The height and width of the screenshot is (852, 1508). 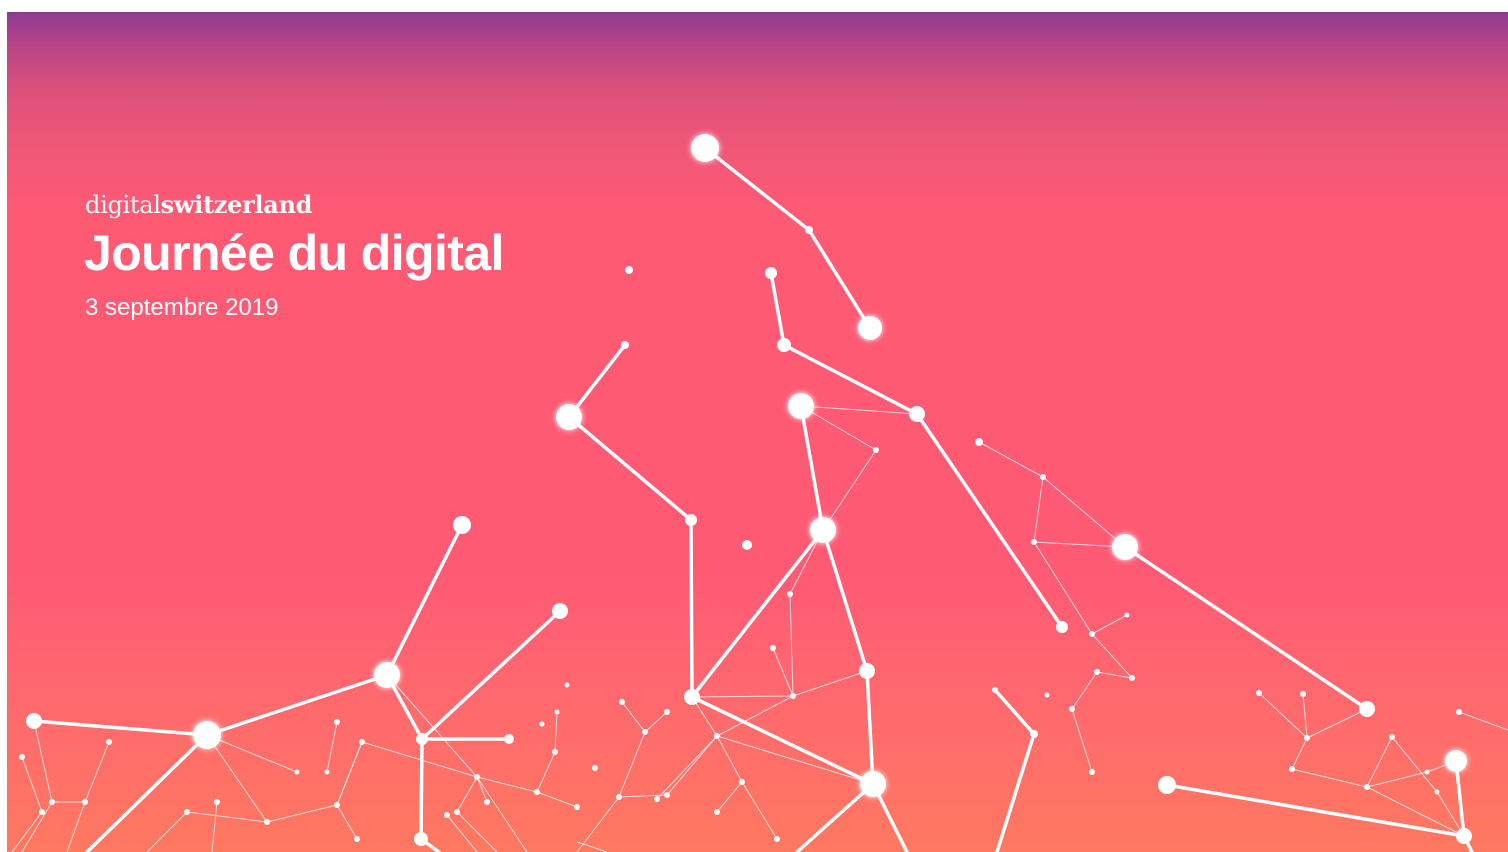 What do you see at coordinates (294, 253) in the screenshot?
I see `event-title: Journée du digital` at bounding box center [294, 253].